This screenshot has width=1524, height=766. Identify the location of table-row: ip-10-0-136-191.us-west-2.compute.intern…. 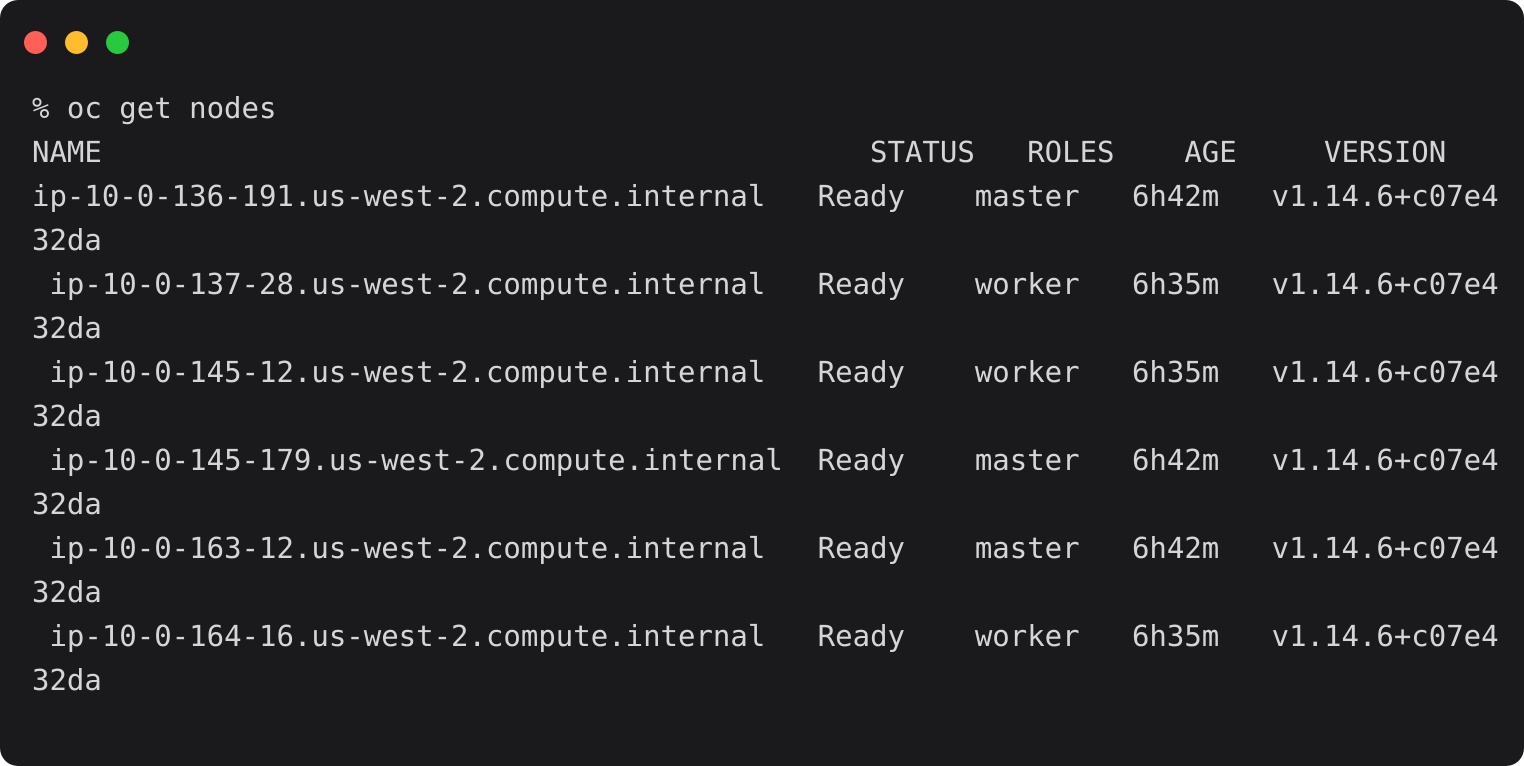
(765, 218).